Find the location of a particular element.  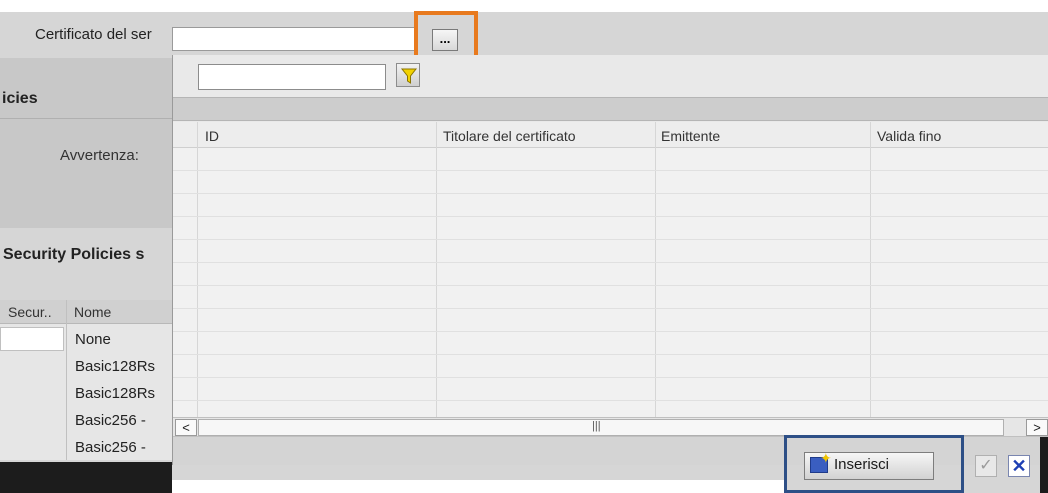

security-policies-heading: Security Policies s is located at coordinates (74, 254).